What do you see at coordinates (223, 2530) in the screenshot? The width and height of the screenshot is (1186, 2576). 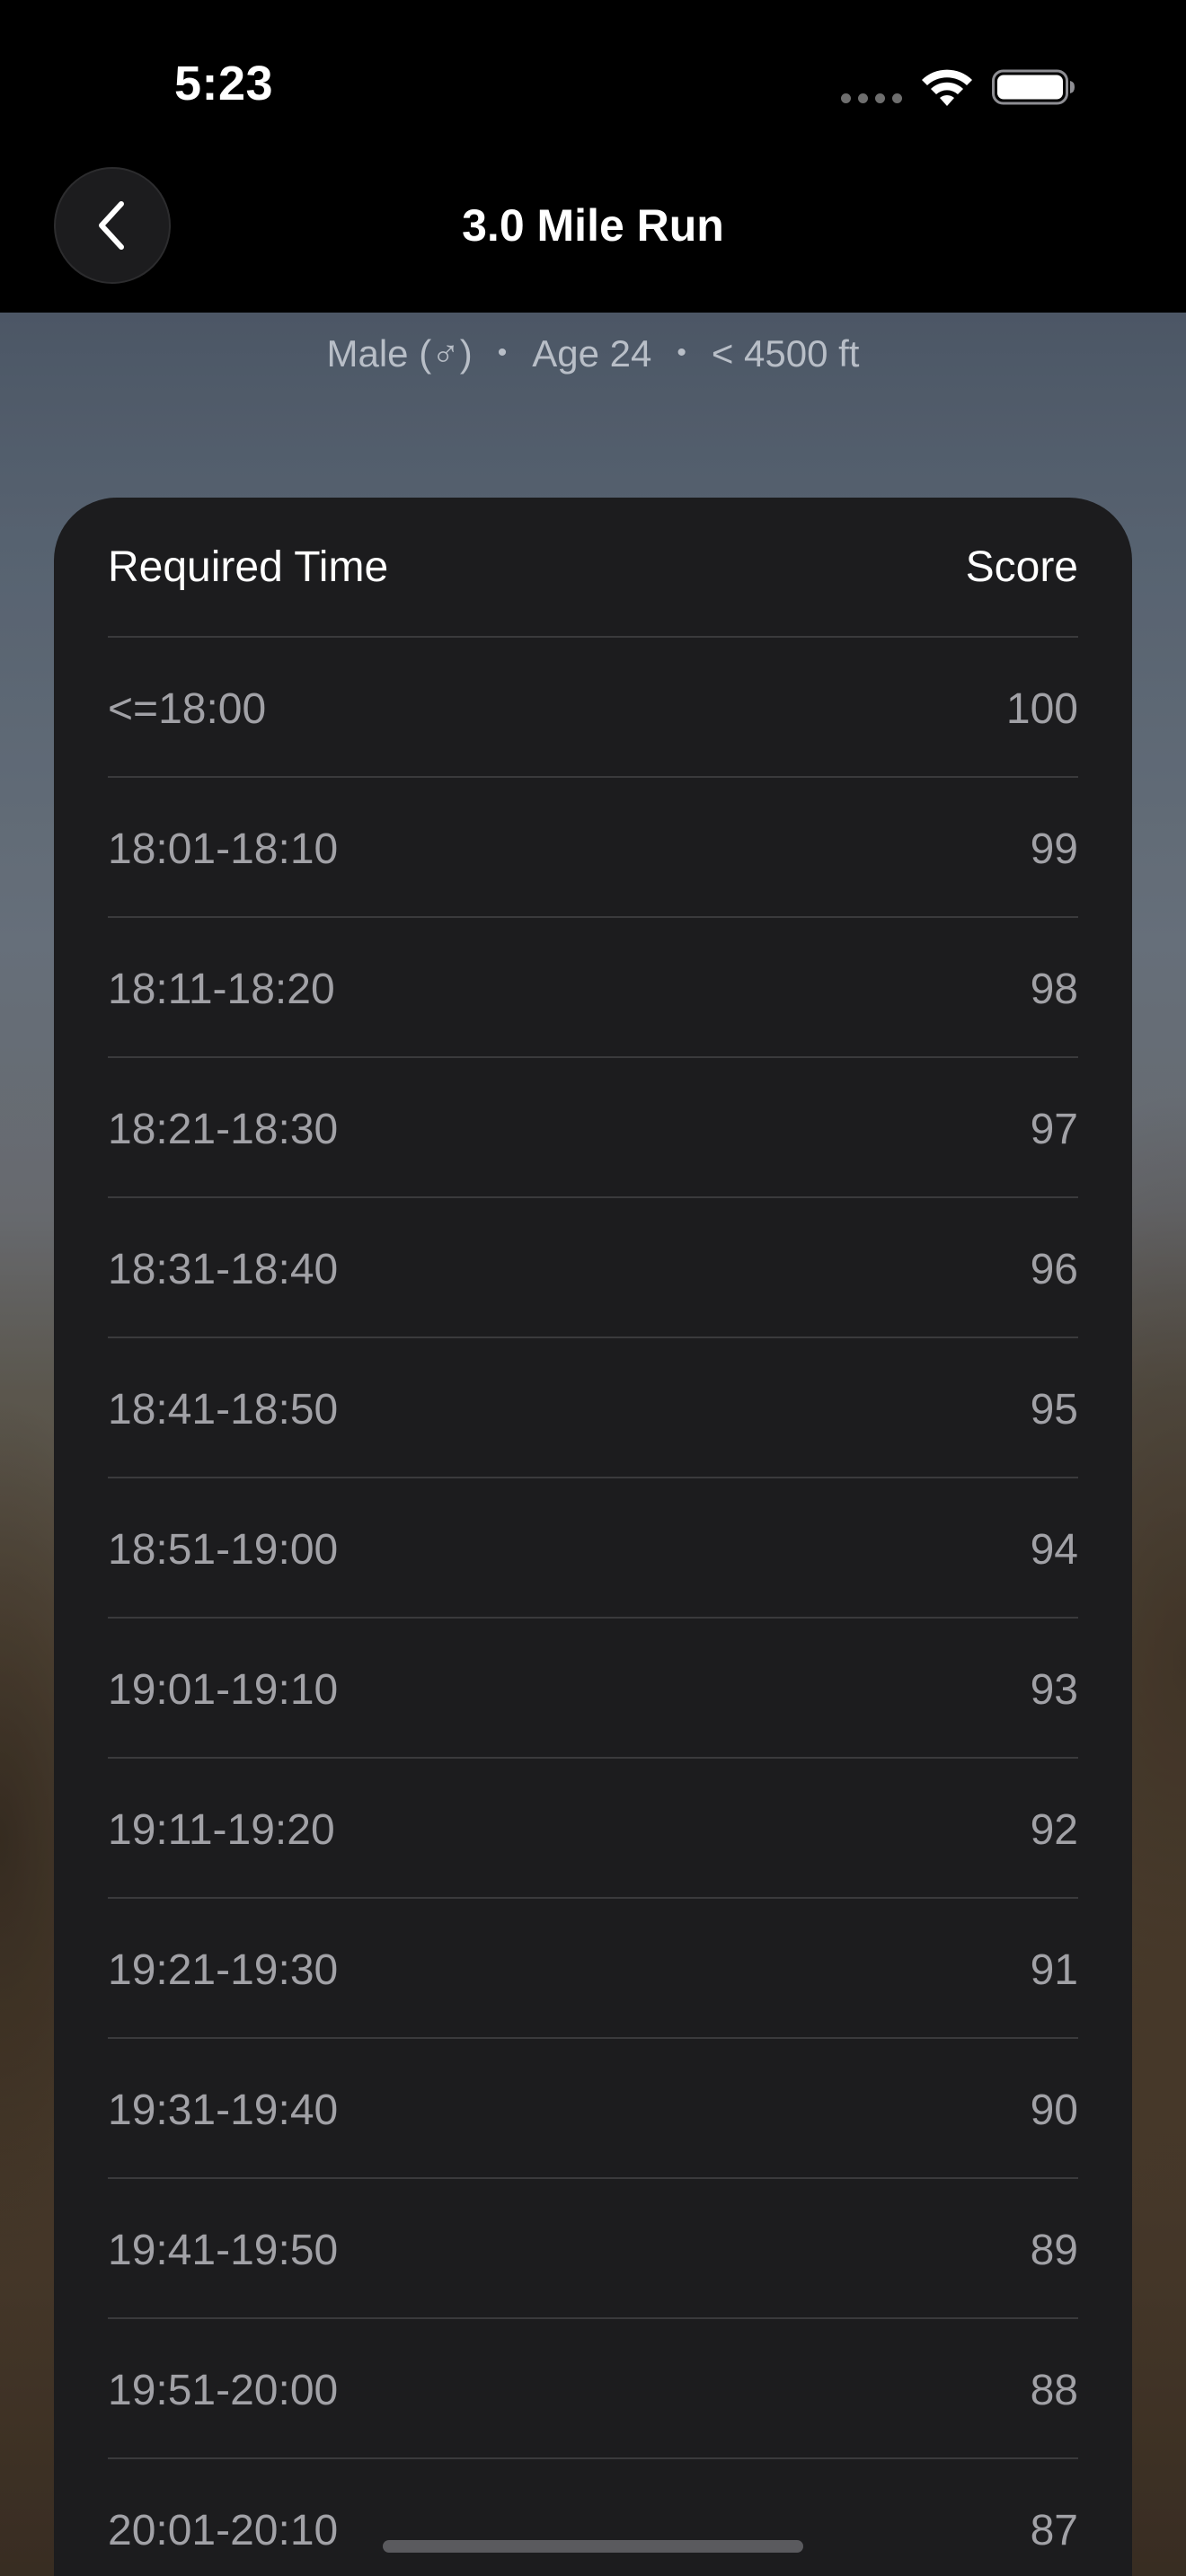 I see `row-time: 20:01-20:10` at bounding box center [223, 2530].